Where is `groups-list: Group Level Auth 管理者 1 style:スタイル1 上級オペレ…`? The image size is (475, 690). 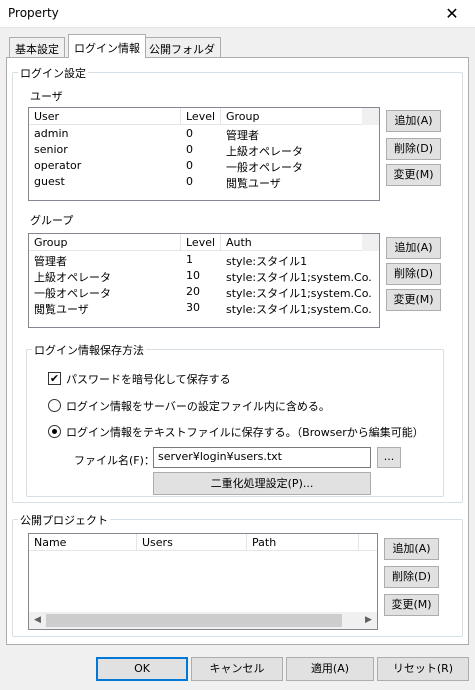
groups-list: Group Level Auth 管理者 1 style:スタイル1 上級オペレ… is located at coordinates (204, 280).